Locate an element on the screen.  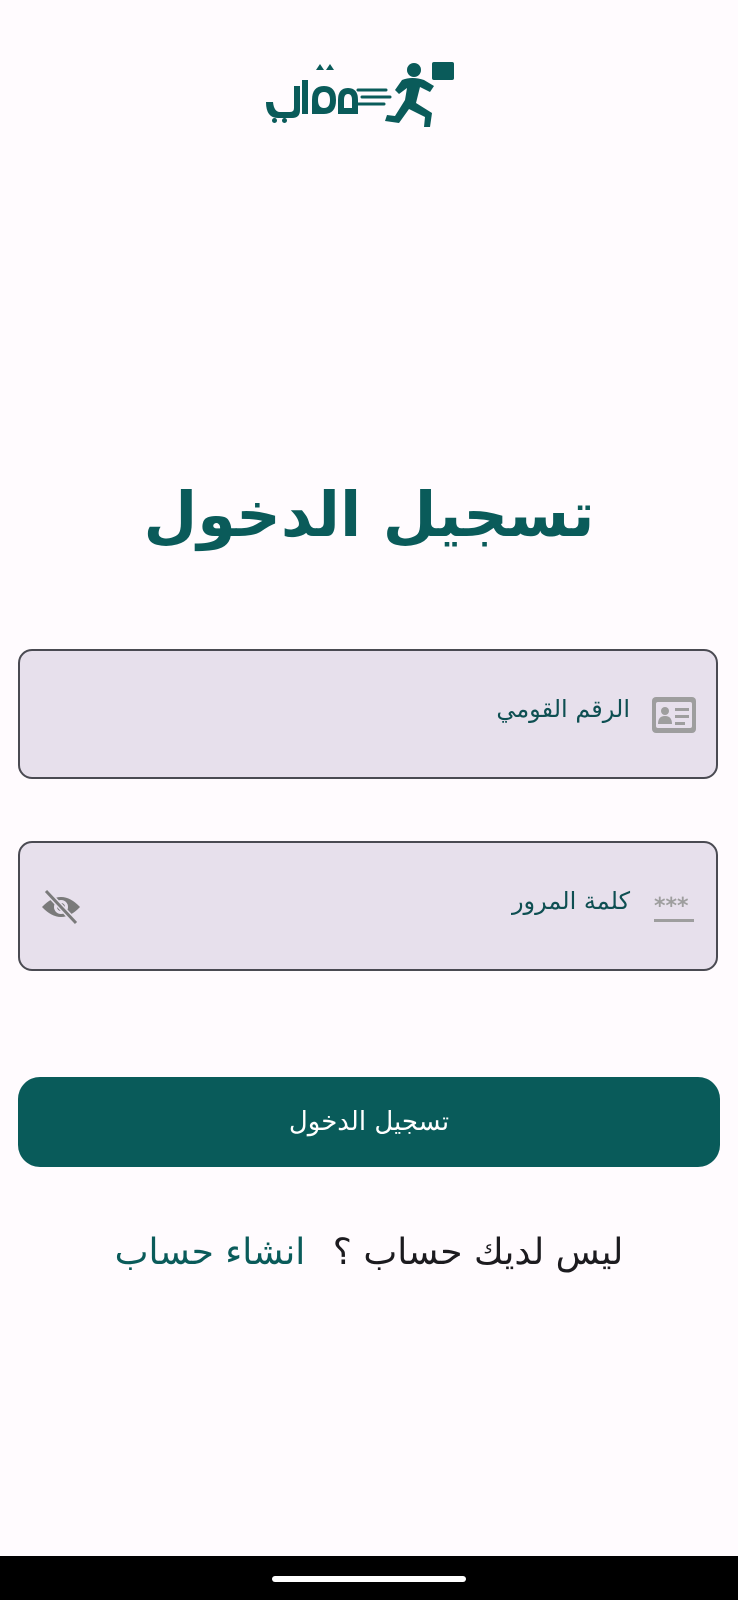
status-bar is located at coordinates (369, 20).